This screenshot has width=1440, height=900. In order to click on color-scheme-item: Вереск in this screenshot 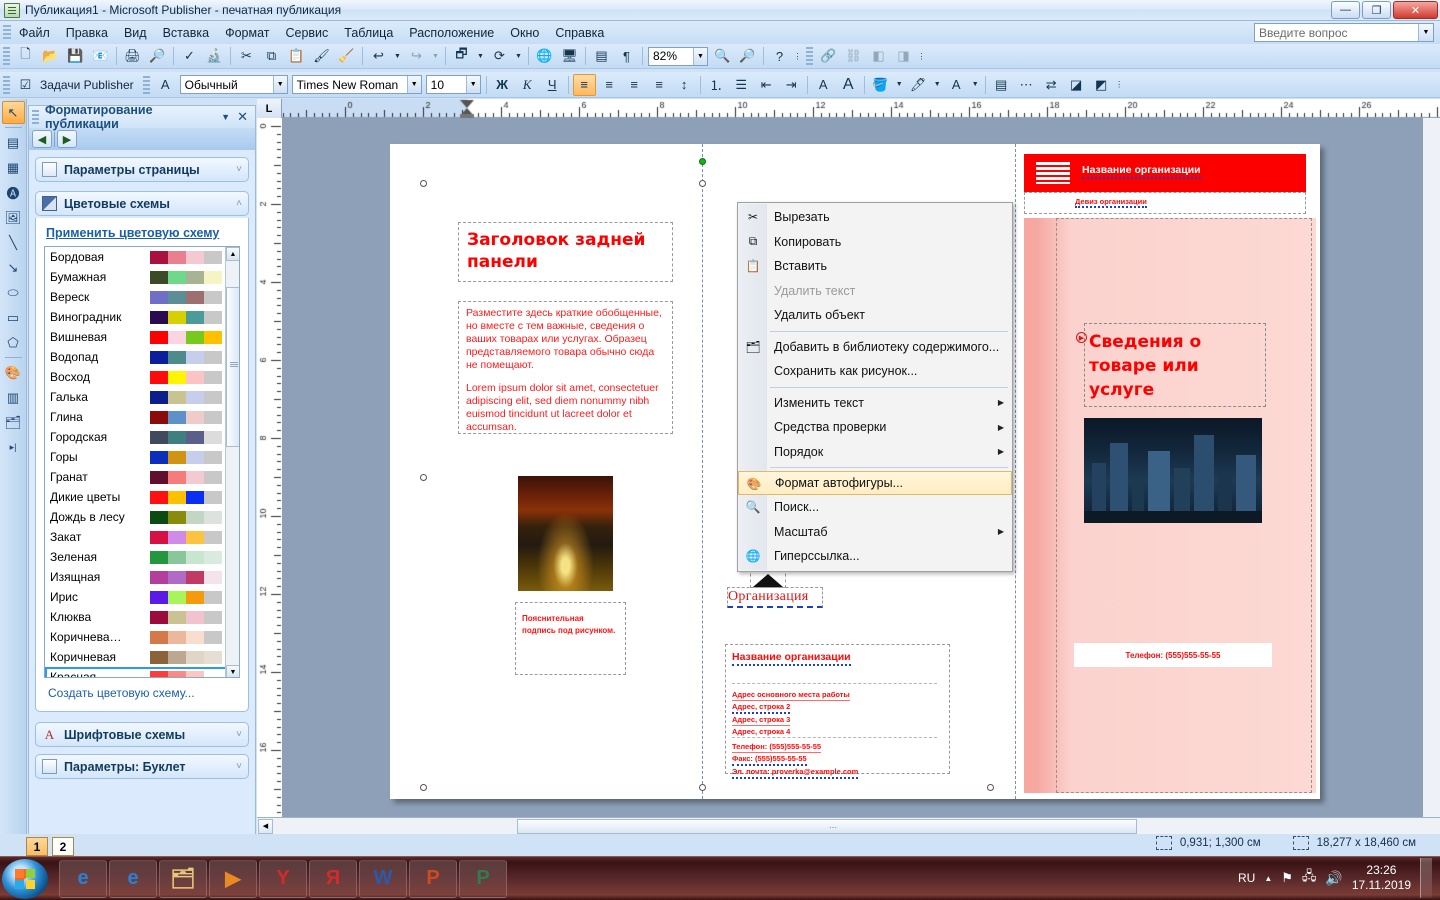, I will do `click(142, 297)`.